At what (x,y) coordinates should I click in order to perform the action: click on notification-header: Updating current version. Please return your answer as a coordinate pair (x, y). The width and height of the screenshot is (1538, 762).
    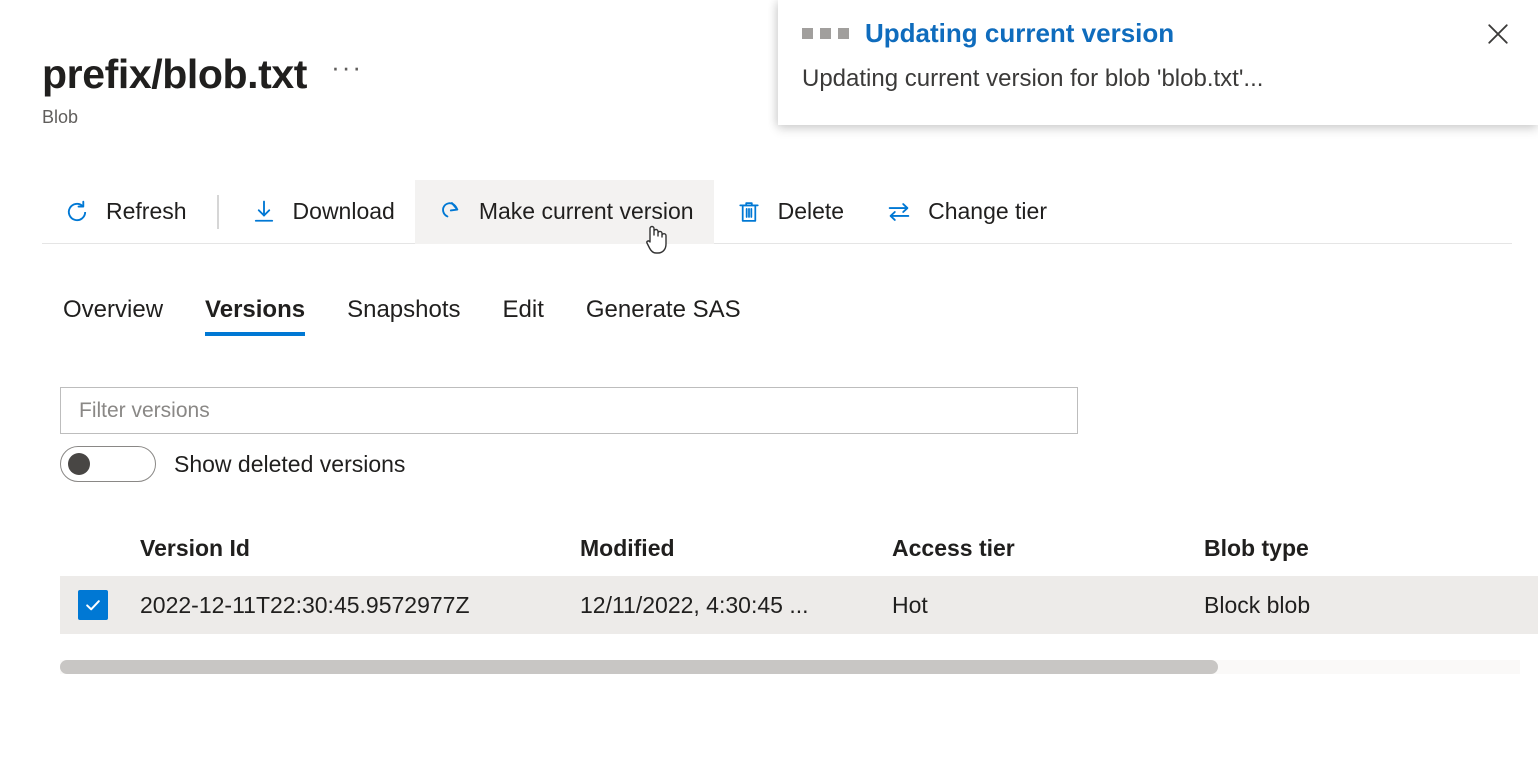
    Looking at the image, I should click on (1158, 24).